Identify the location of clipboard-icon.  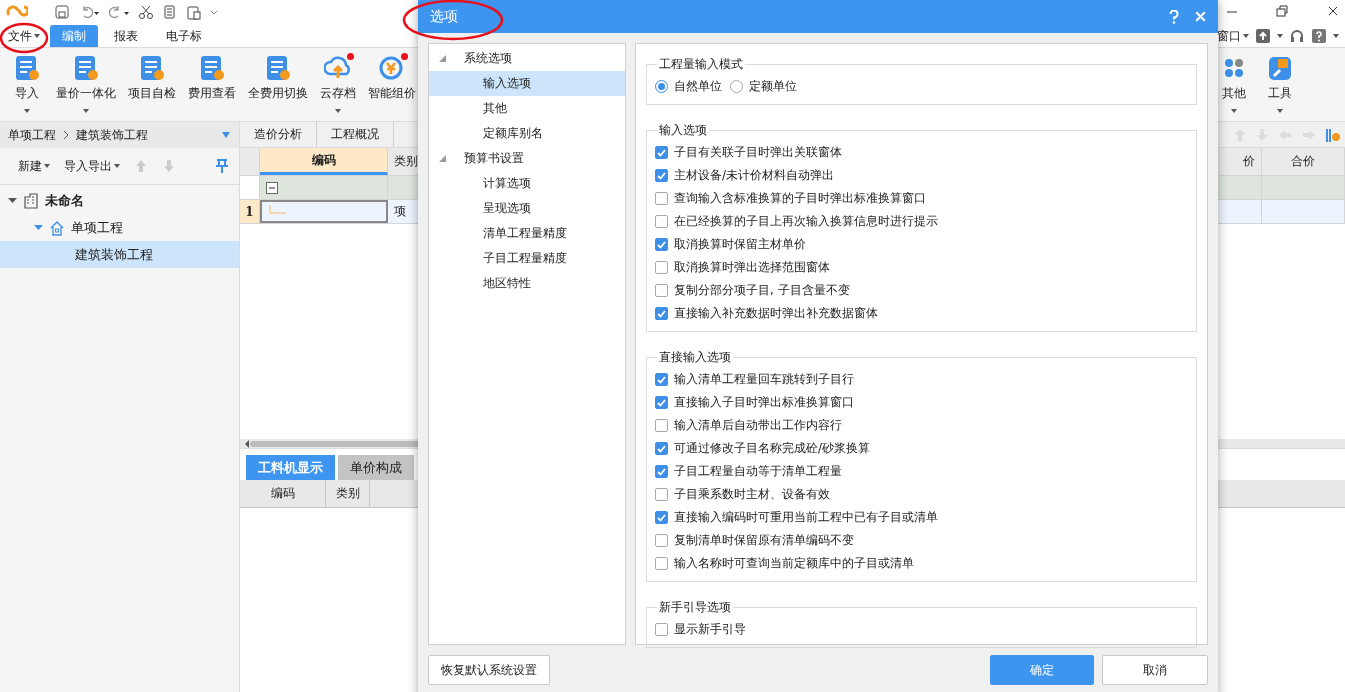
(194, 12).